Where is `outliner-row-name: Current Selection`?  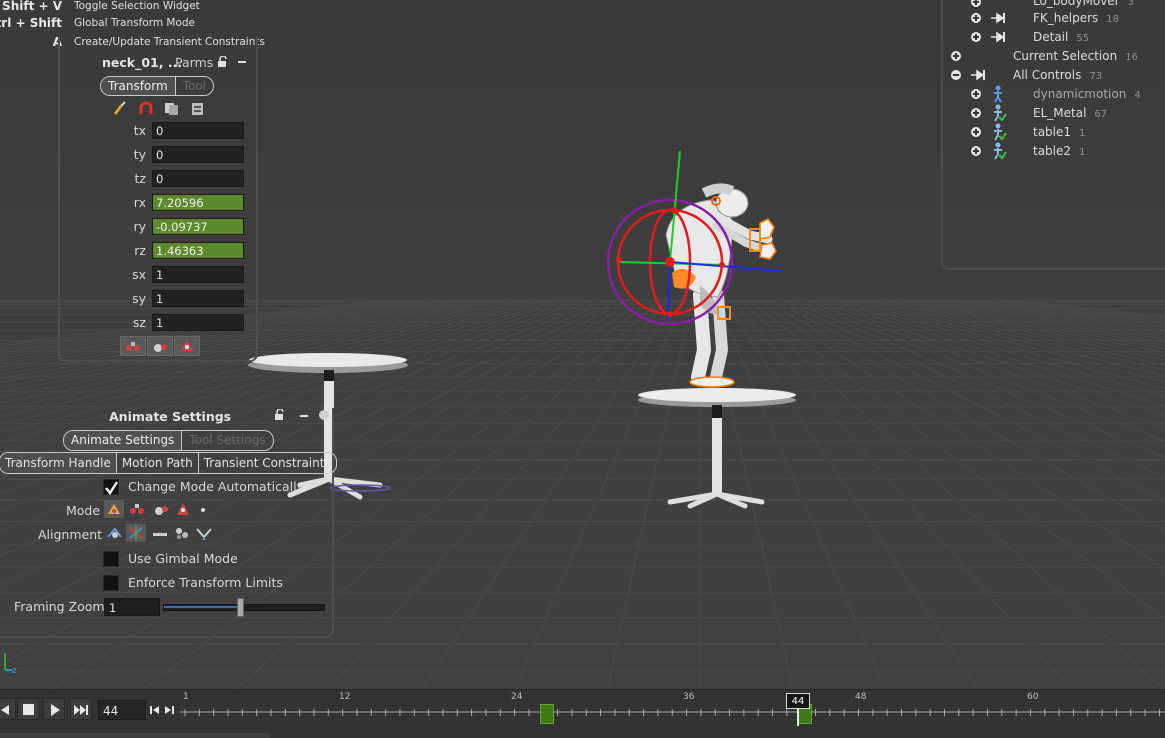
outliner-row-name: Current Selection is located at coordinates (1065, 56).